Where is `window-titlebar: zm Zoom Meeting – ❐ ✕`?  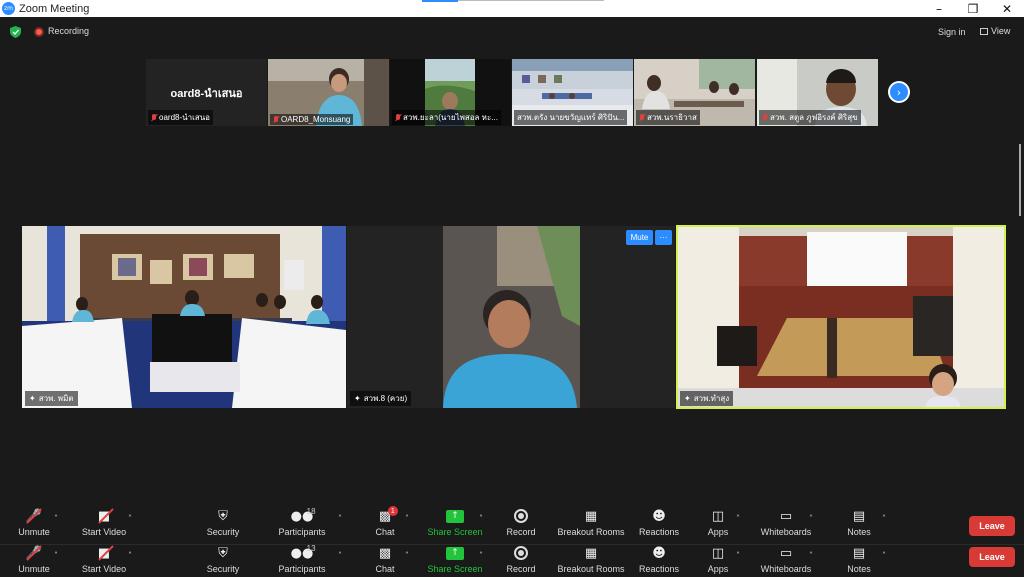
window-titlebar: zm Zoom Meeting – ❐ ✕ is located at coordinates (512, 8).